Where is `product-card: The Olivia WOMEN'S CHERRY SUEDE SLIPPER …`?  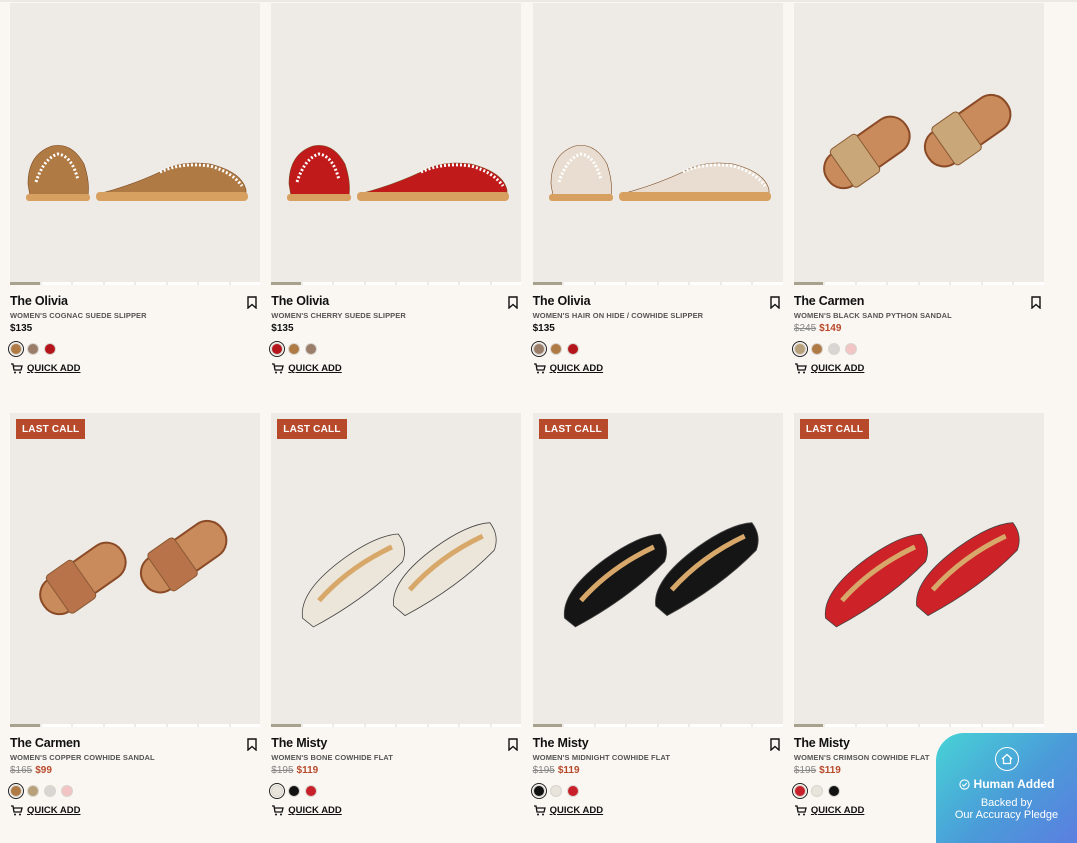 product-card: The Olivia WOMEN'S CHERRY SUEDE SLIPPER … is located at coordinates (395, 188).